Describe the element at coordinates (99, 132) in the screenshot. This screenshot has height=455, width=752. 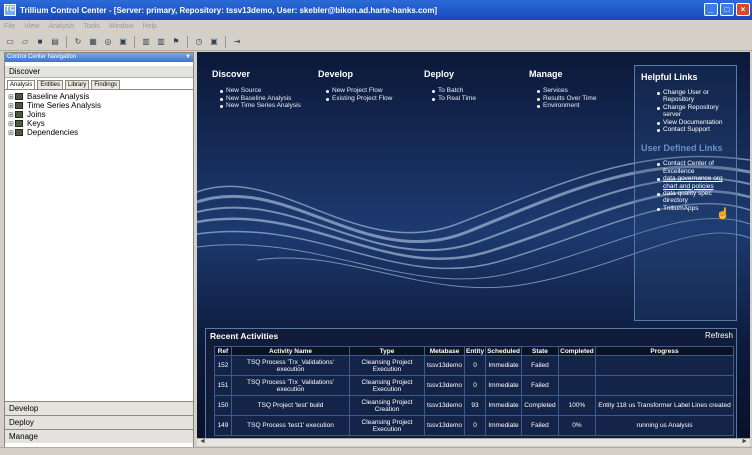
I see `tree-item-dependencies: ⊞ Dependencies` at that location.